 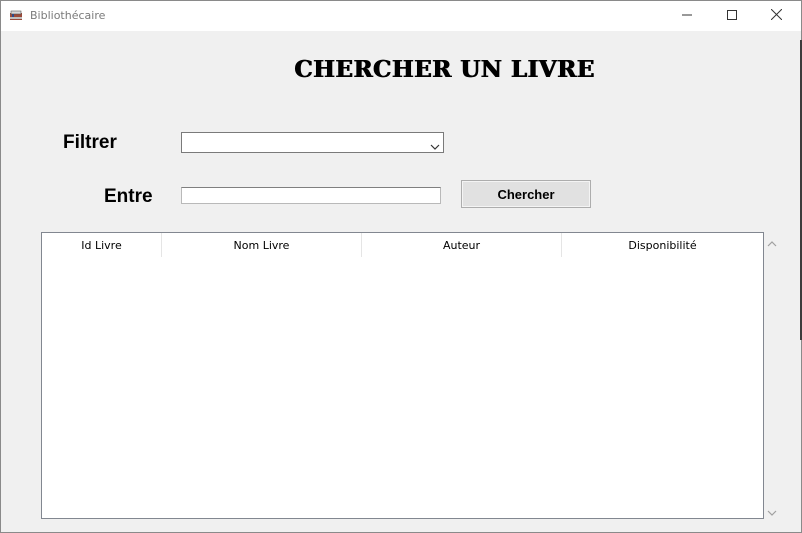 What do you see at coordinates (68, 15) in the screenshot?
I see `window-title: Bibliothécaire` at bounding box center [68, 15].